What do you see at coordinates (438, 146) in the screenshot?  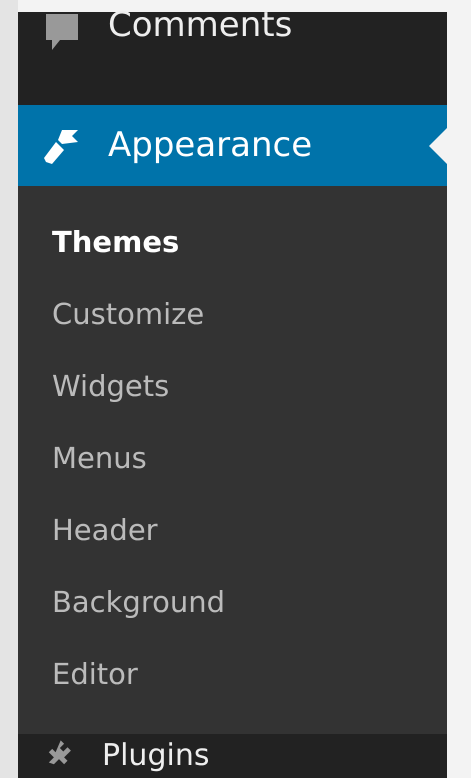 I see `pointer-notch` at bounding box center [438, 146].